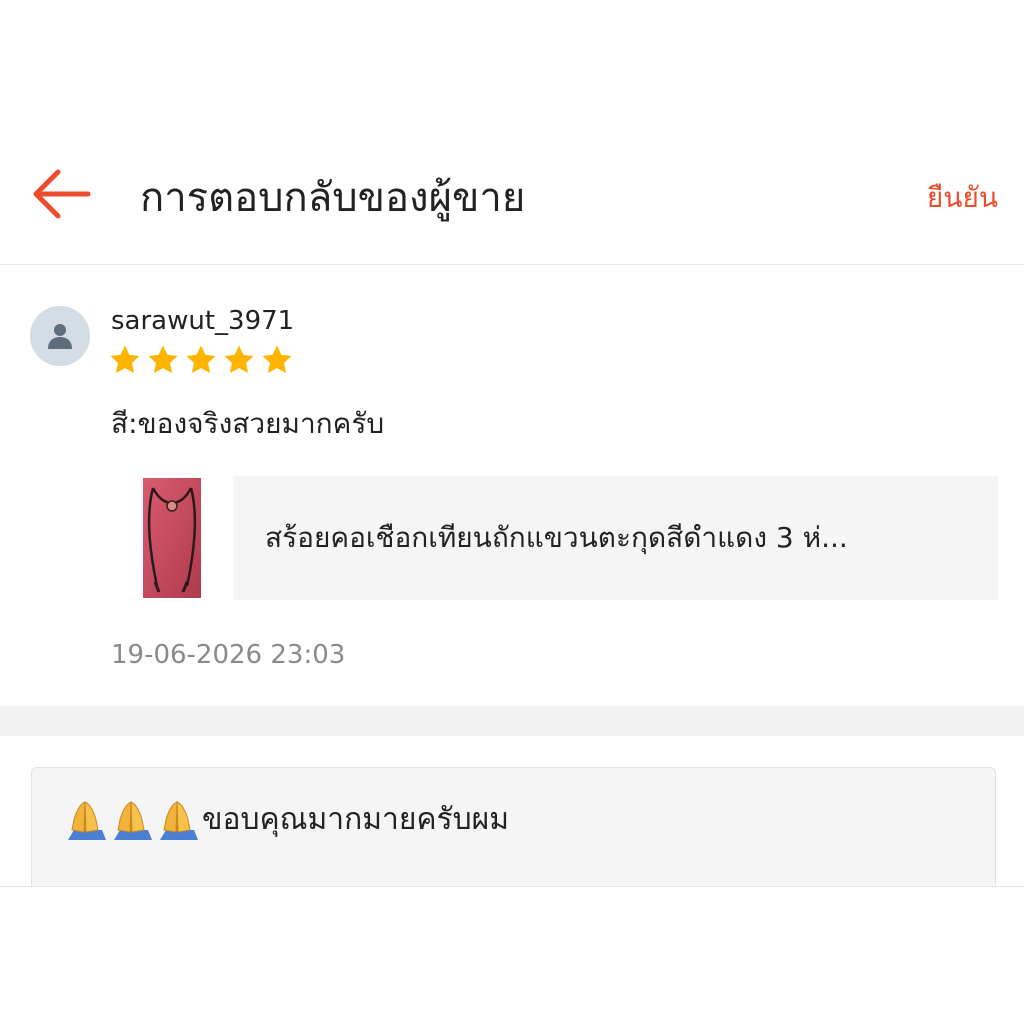 This screenshot has height=1024, width=1024. I want to click on seller-reply-text: ขอบคุณมากมายครับผม, so click(356, 819).